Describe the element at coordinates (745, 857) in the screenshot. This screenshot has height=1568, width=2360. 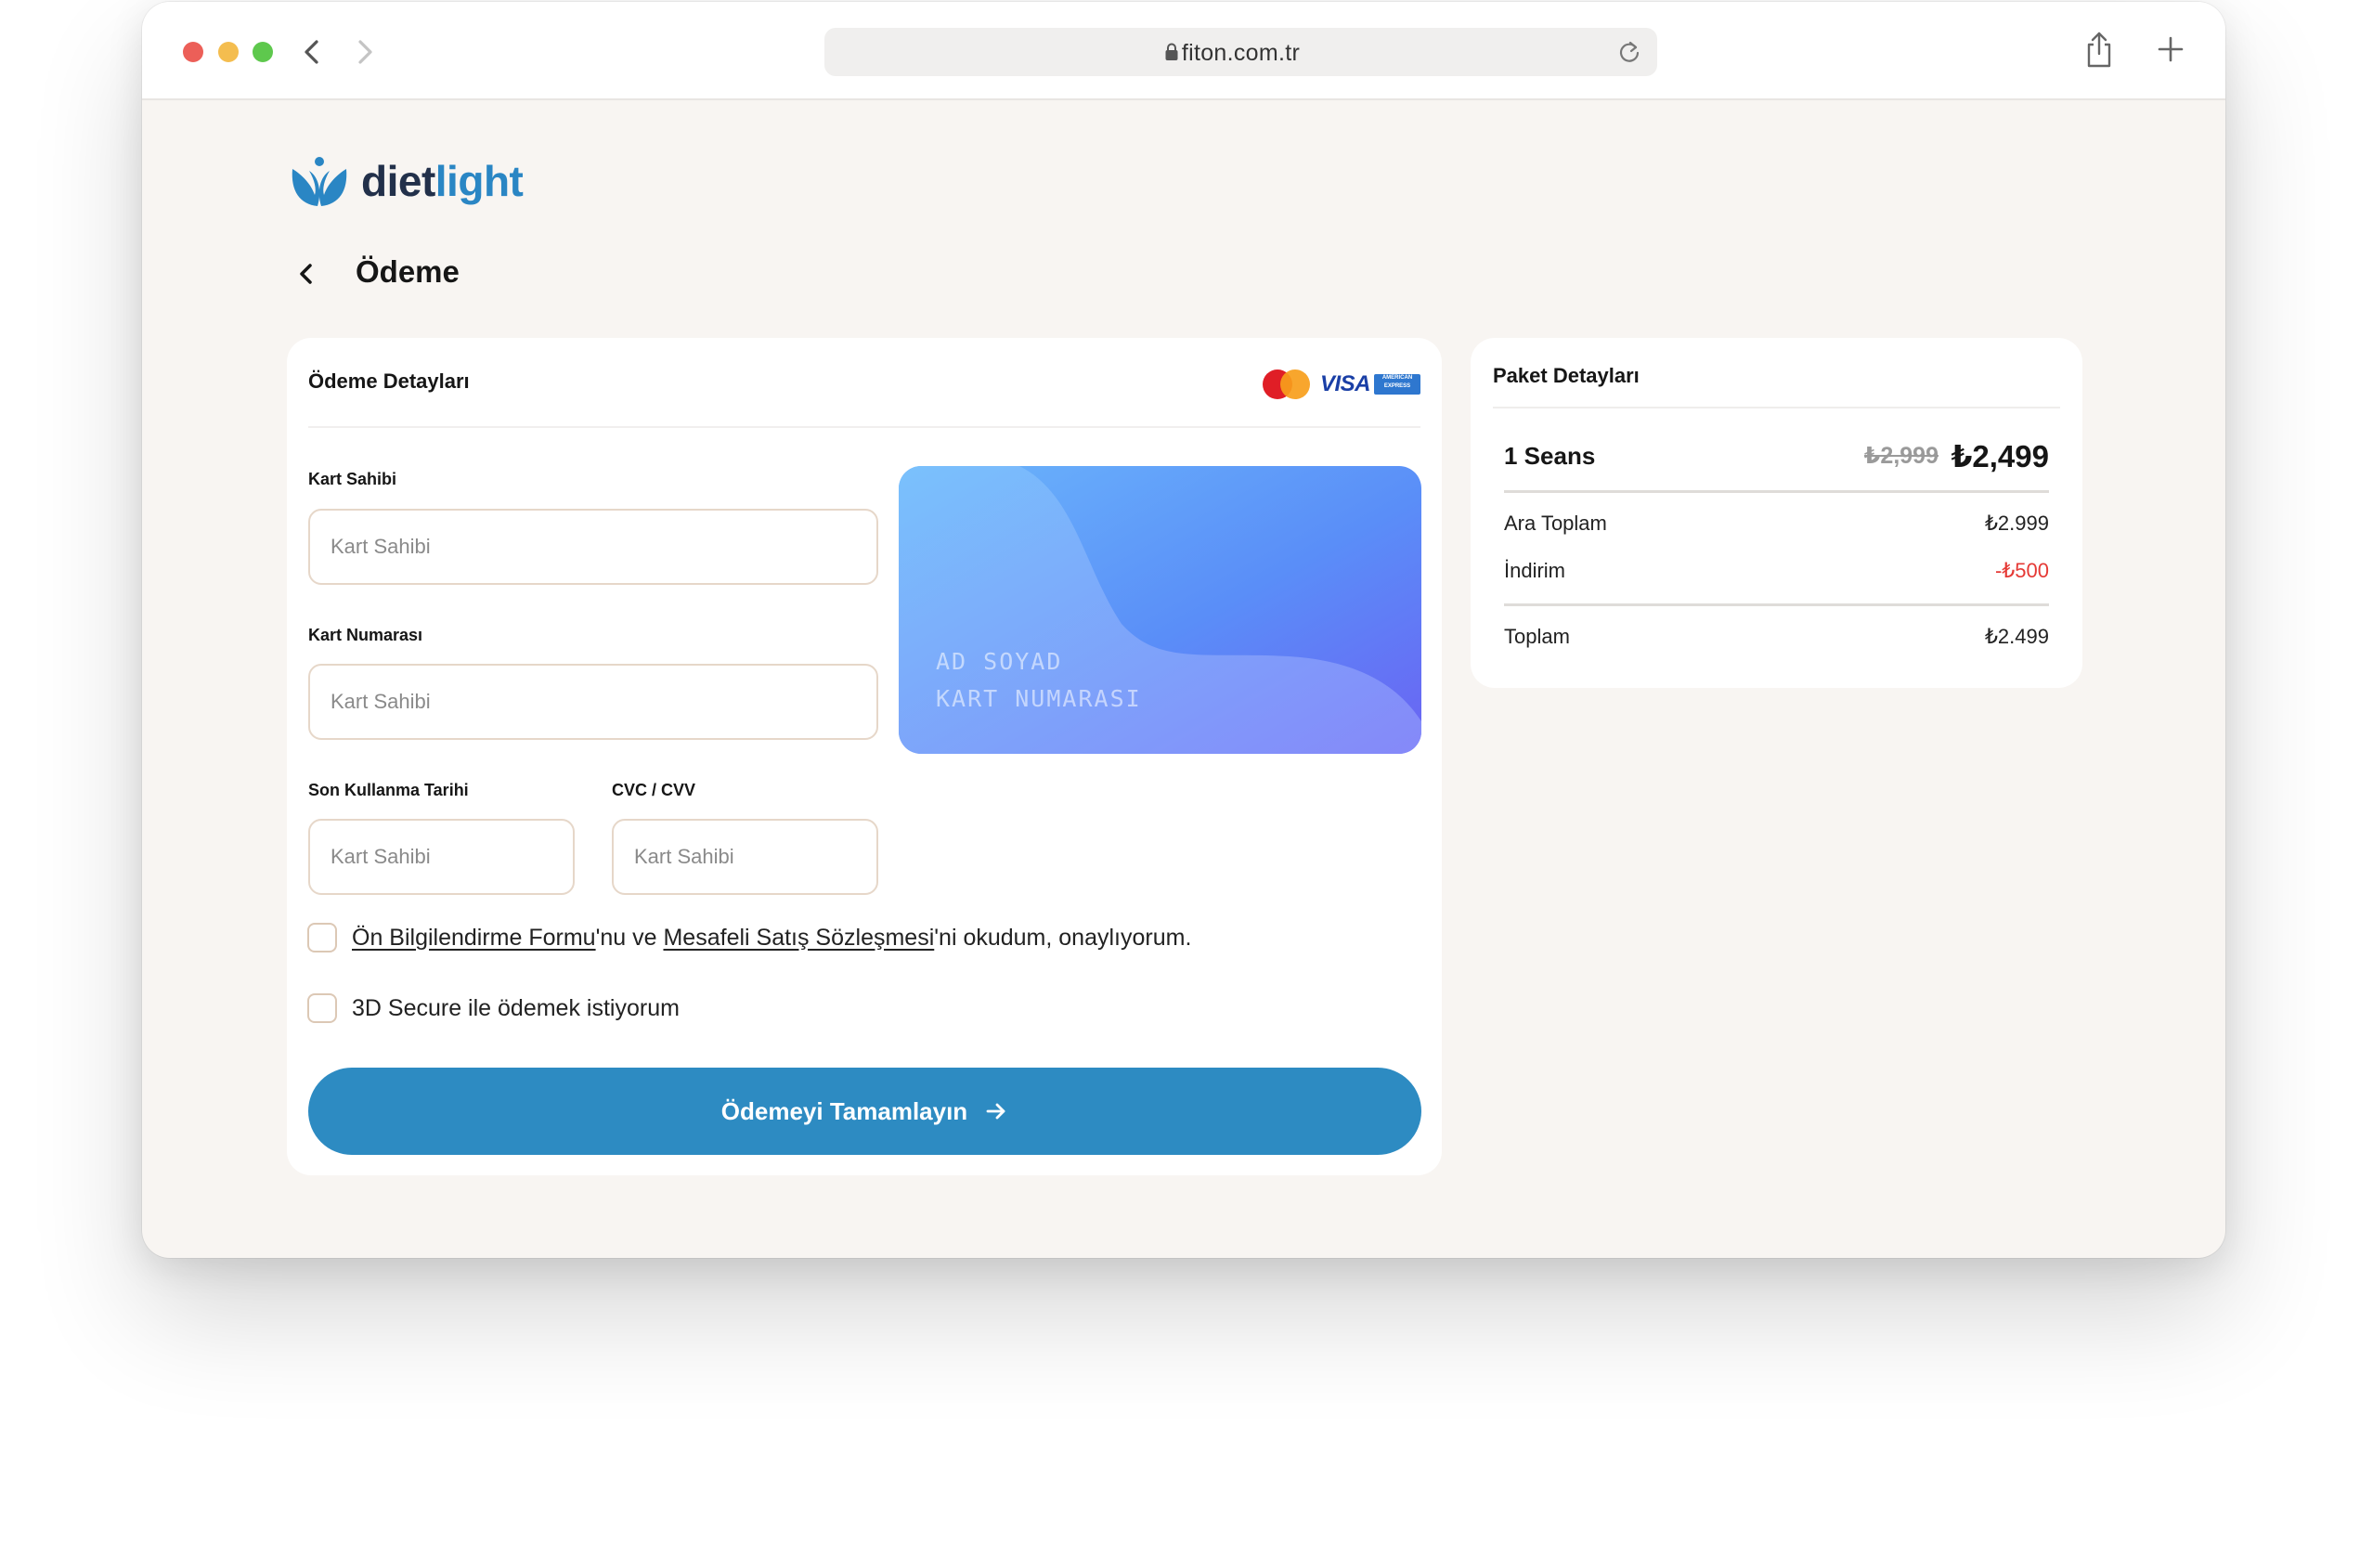
I see `cvc-input` at that location.